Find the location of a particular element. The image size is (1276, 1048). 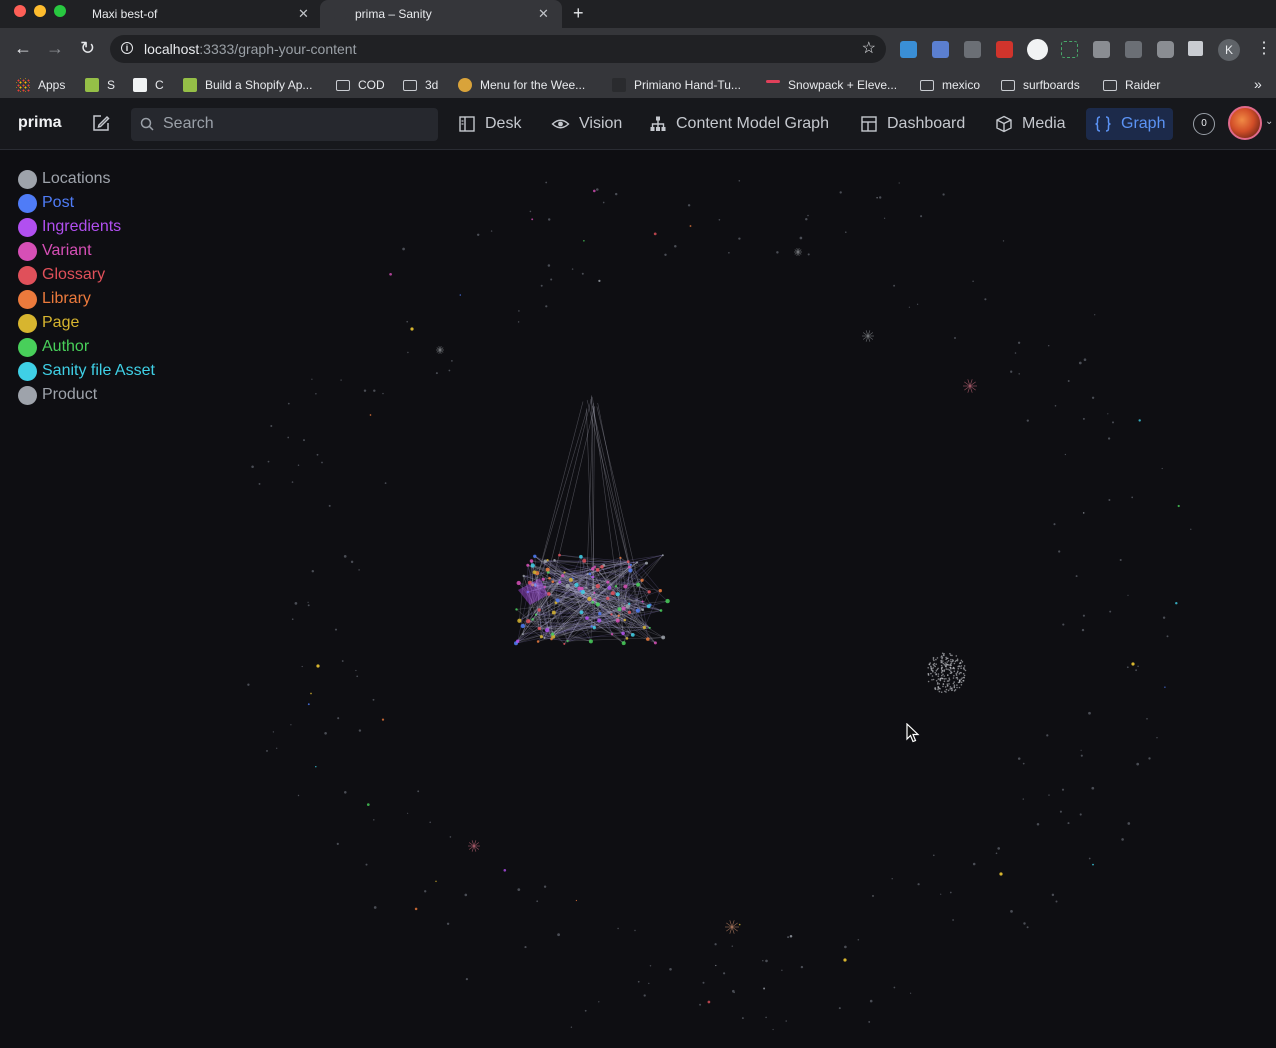

legend-item: Sanity file Asset is located at coordinates (86, 371).